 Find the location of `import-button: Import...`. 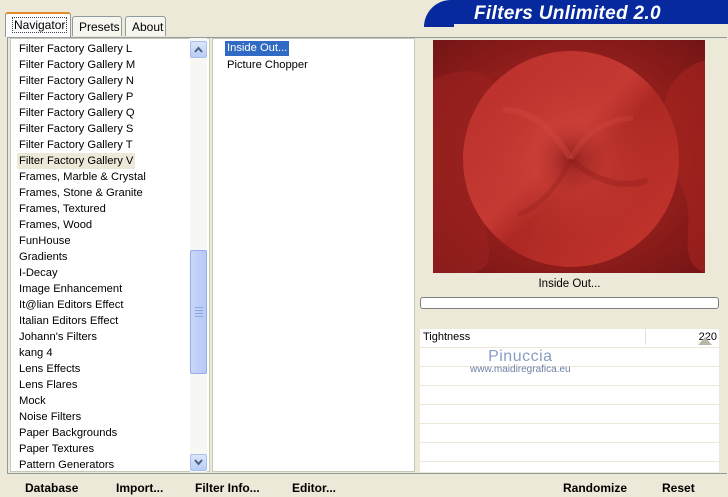

import-button: Import... is located at coordinates (139, 488).